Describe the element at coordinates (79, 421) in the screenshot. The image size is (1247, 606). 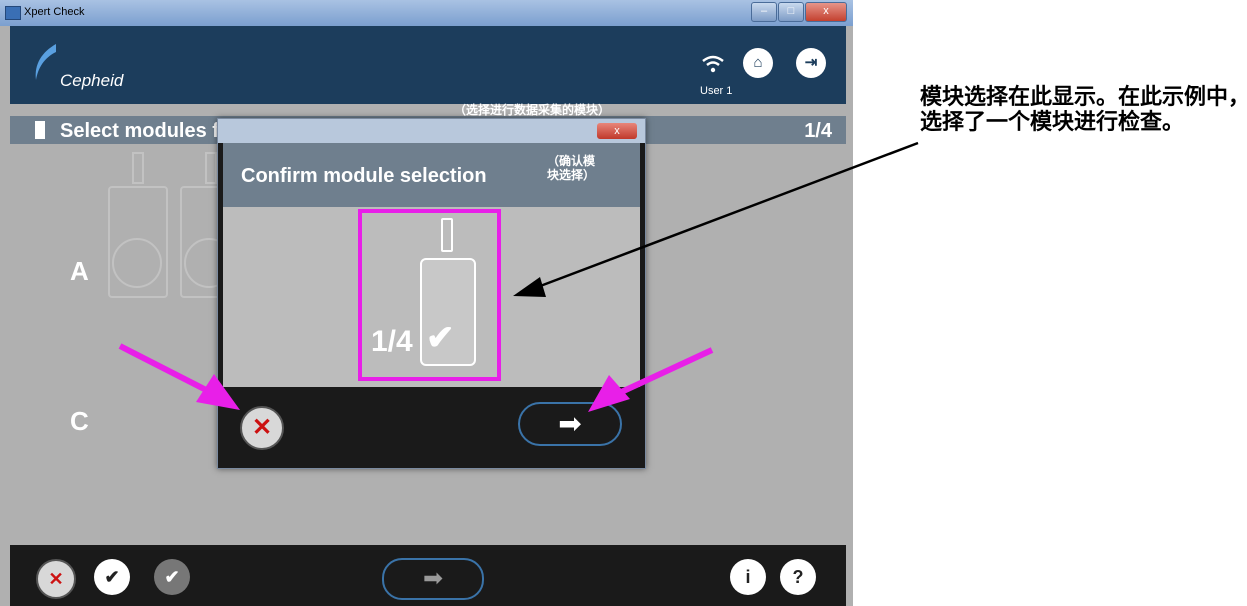
I see `row-label-c: C` at that location.